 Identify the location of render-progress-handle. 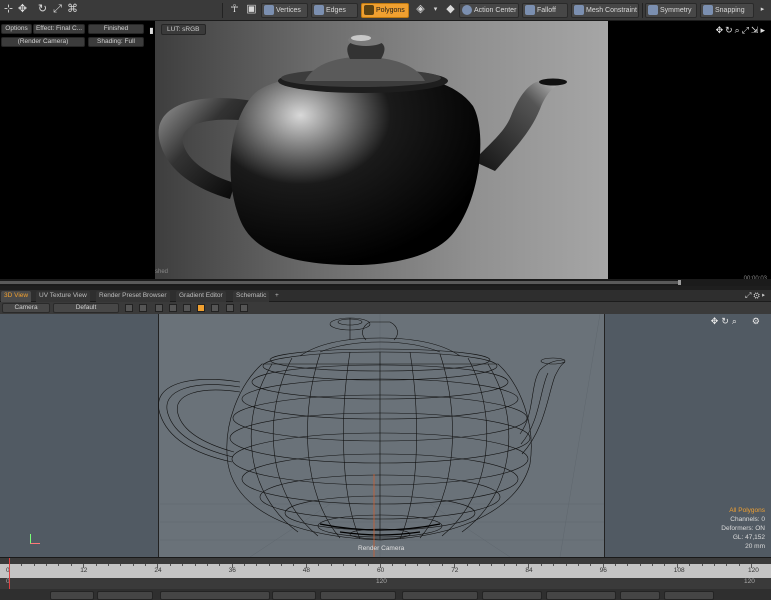
(680, 282).